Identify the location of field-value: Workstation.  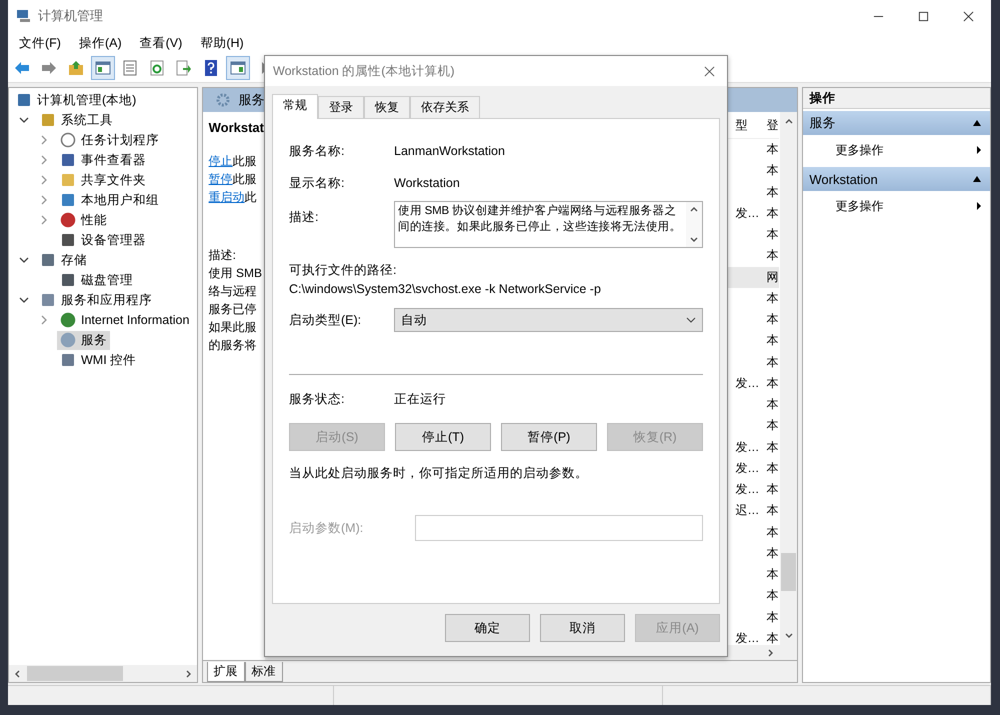
(427, 183).